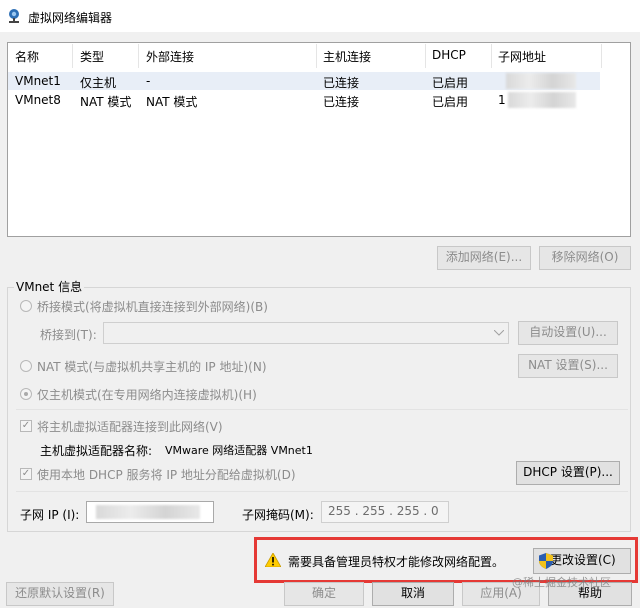 The image size is (640, 608). Describe the element at coordinates (27, 56) in the screenshot. I see `column-header-name: 名称` at that location.